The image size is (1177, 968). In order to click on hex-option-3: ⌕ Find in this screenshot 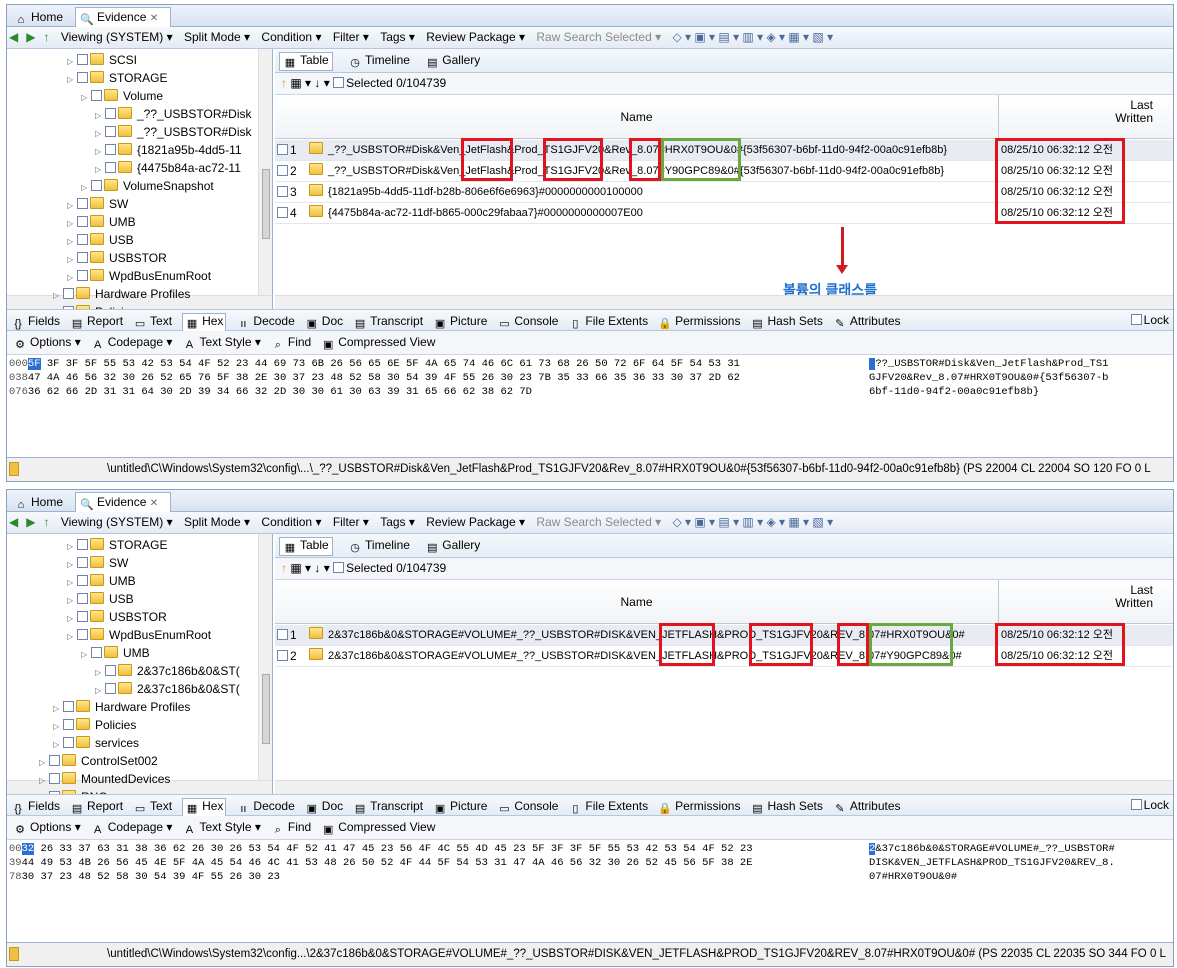, I will do `click(291, 343)`.